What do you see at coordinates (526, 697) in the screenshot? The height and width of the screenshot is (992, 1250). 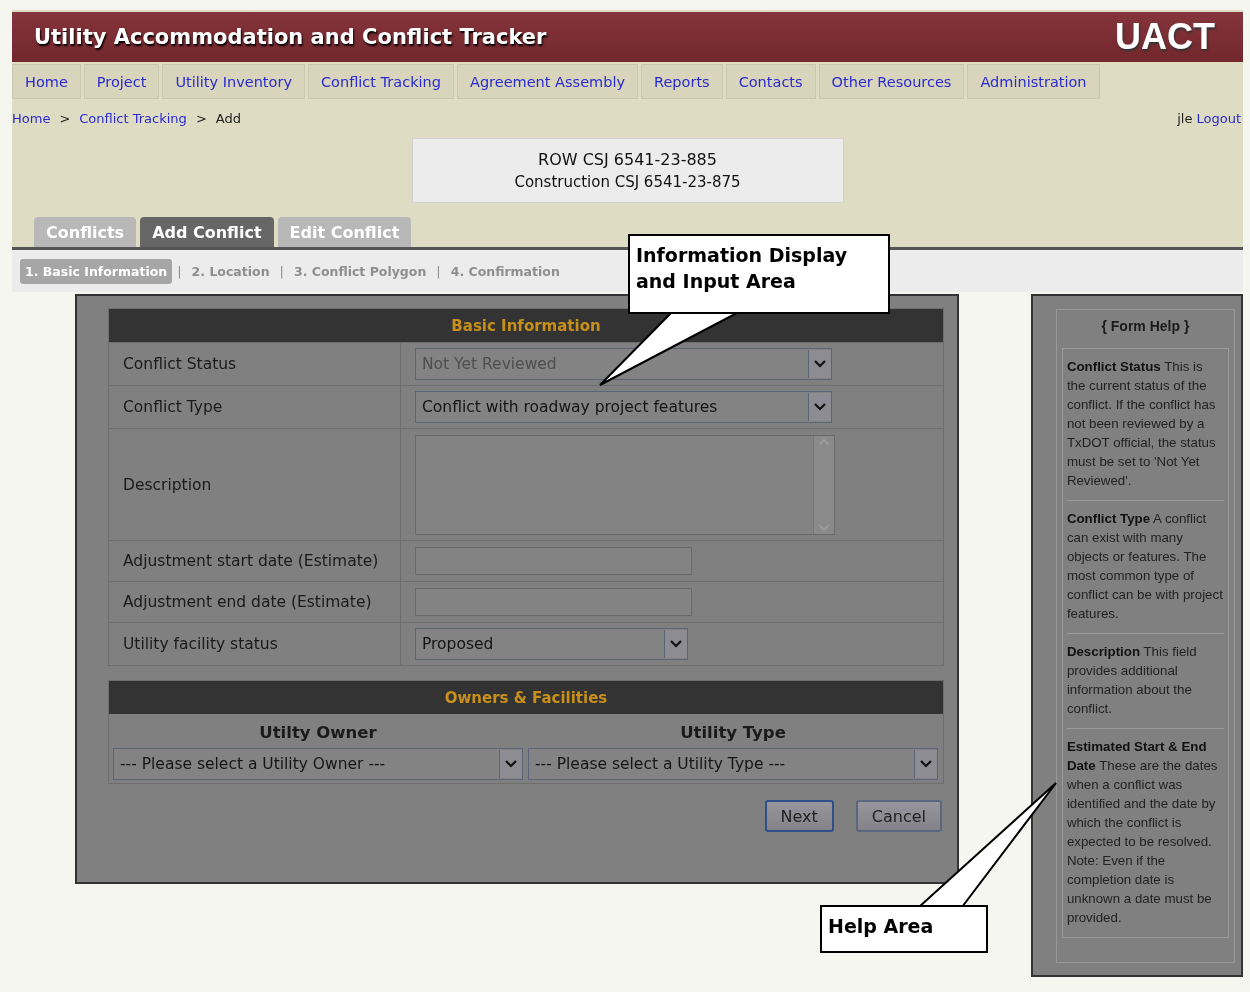 I see `section-header: Owners & Facilities` at bounding box center [526, 697].